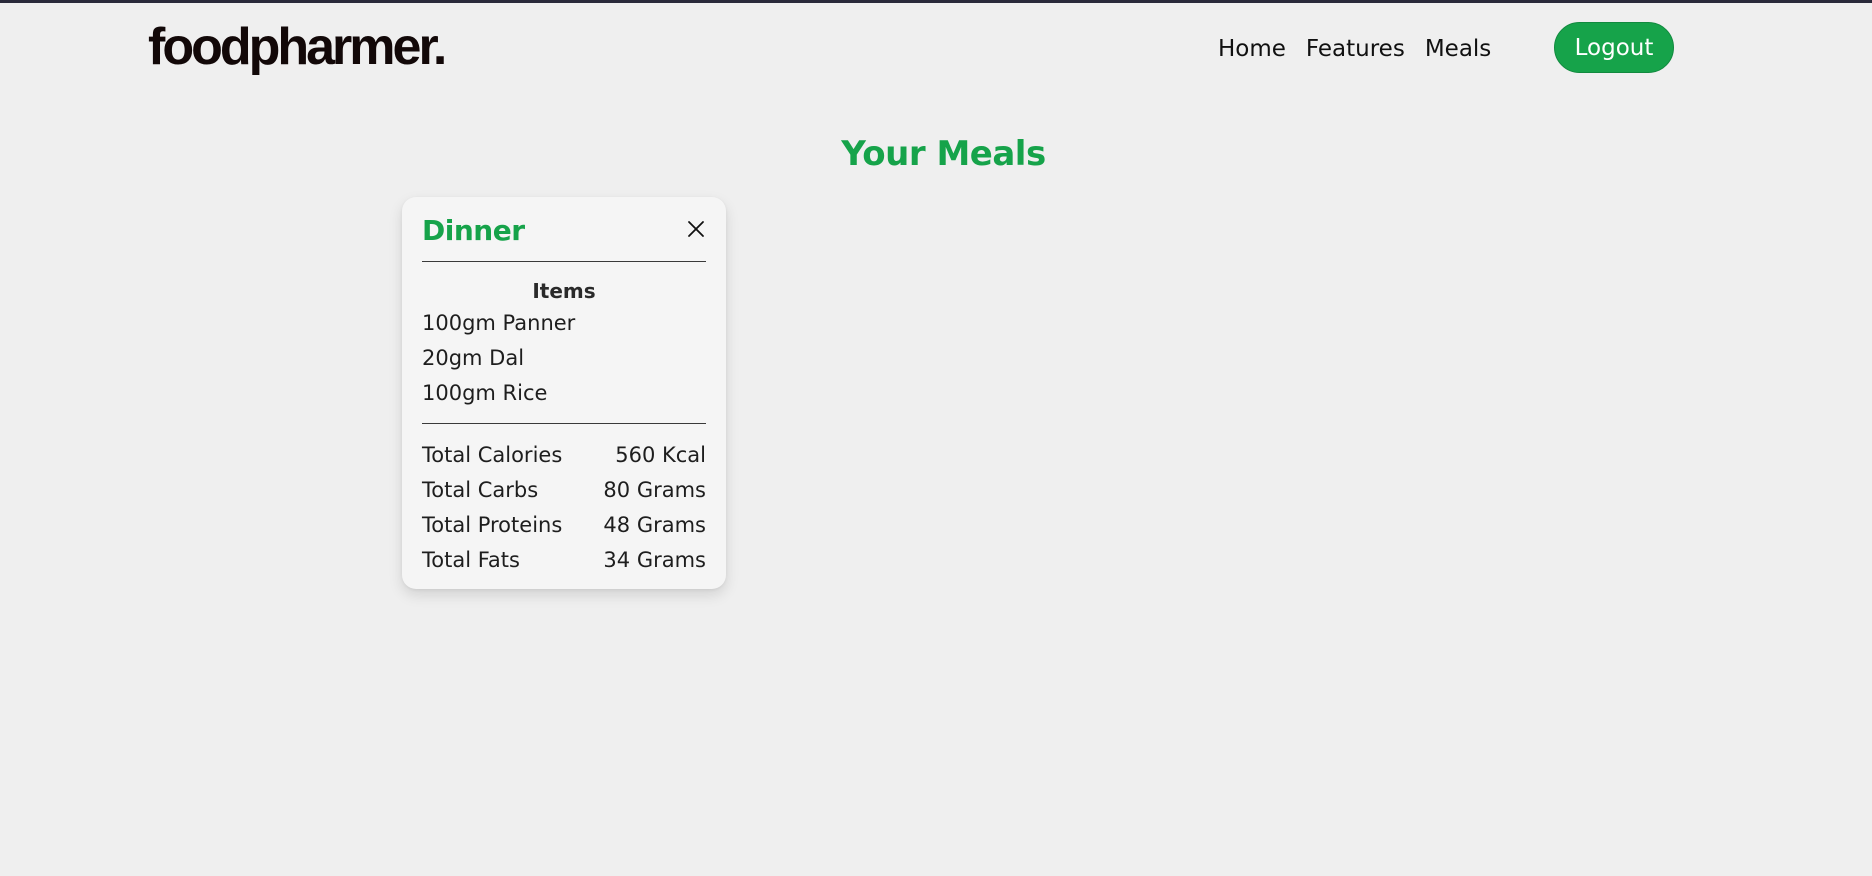 The width and height of the screenshot is (1872, 876). I want to click on meal-card-title: Dinner, so click(473, 230).